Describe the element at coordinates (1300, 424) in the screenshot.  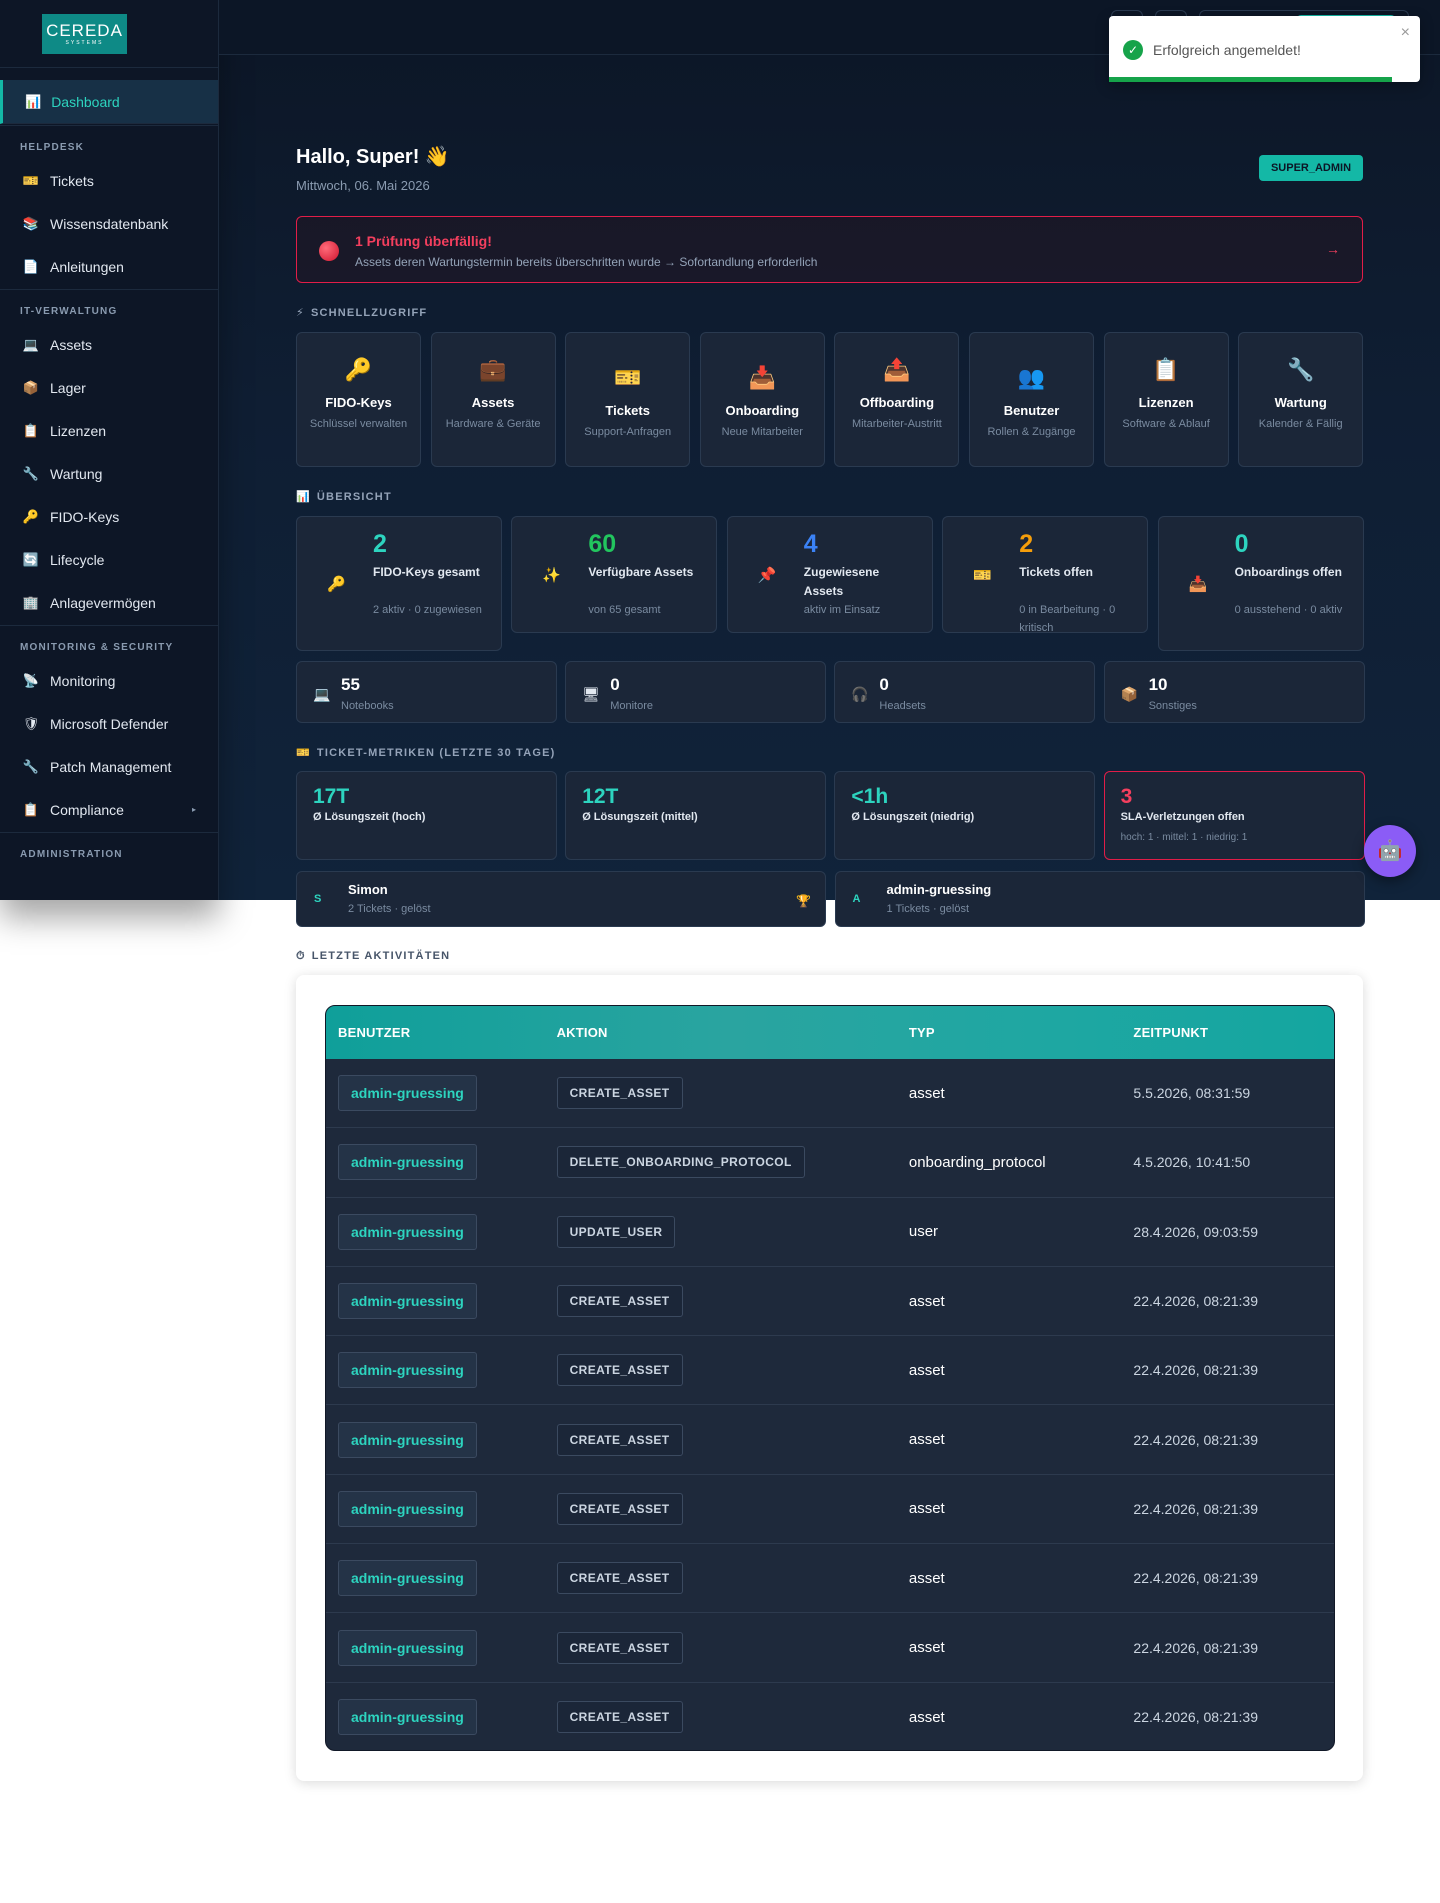
I see `card-subtitle: Kalender & Fällig` at that location.